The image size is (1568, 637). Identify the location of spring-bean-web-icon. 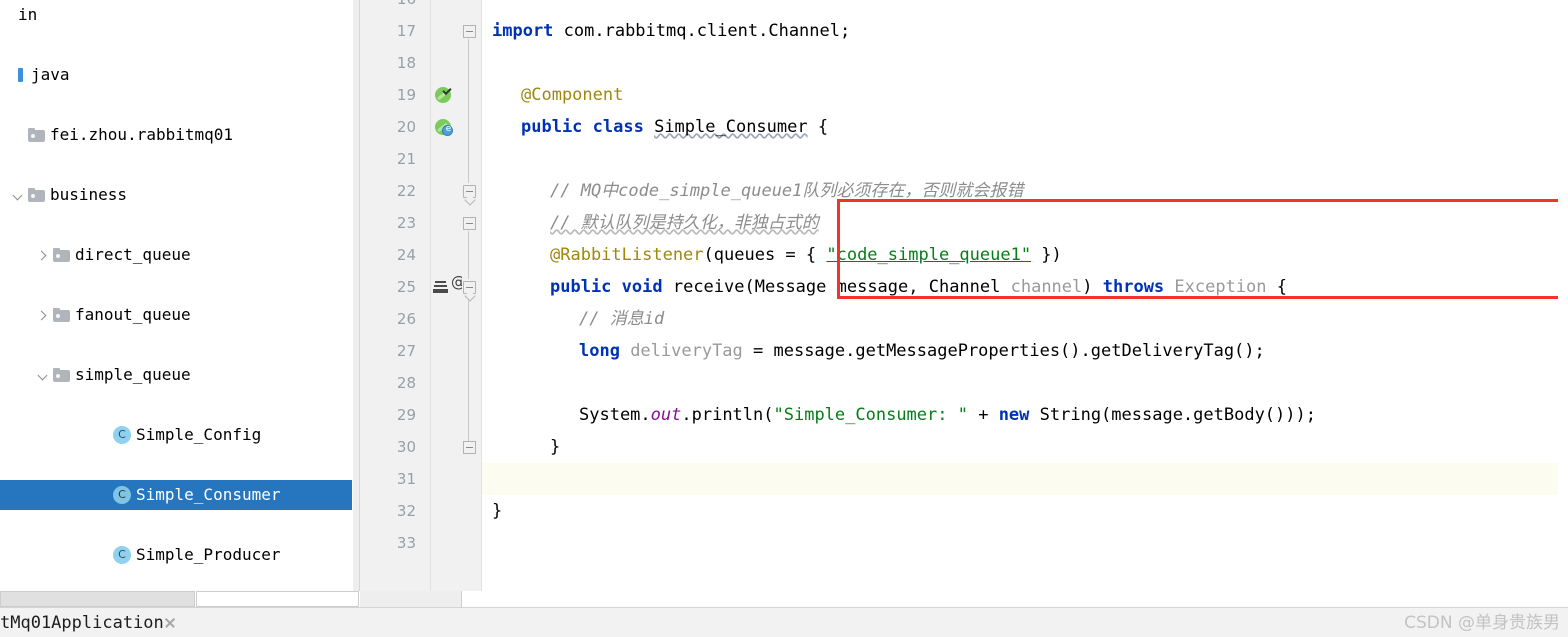
(444, 127).